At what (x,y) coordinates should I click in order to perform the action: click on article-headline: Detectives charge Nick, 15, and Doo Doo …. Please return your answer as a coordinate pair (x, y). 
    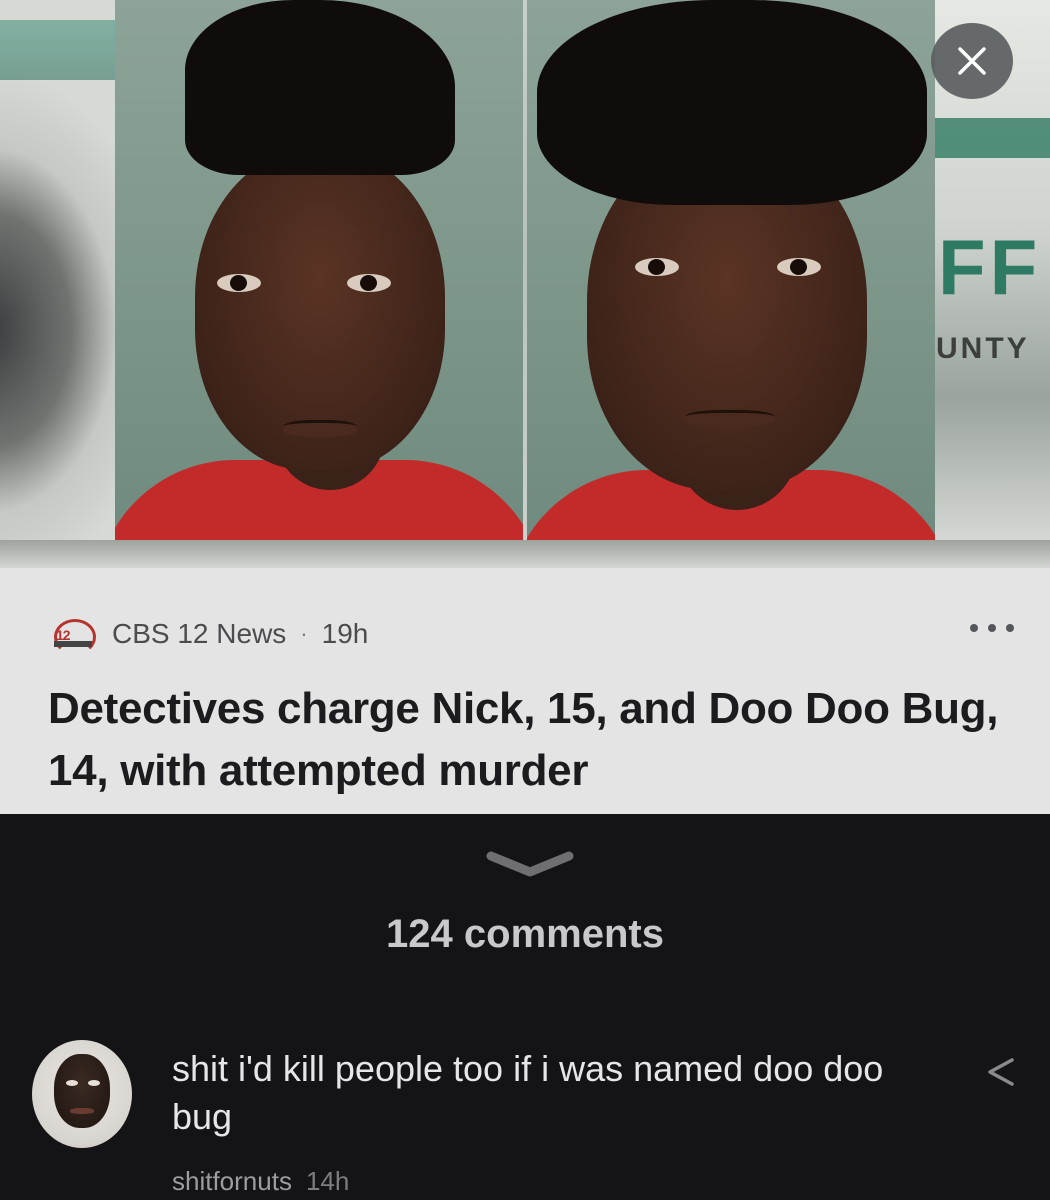
    Looking at the image, I should click on (533, 740).